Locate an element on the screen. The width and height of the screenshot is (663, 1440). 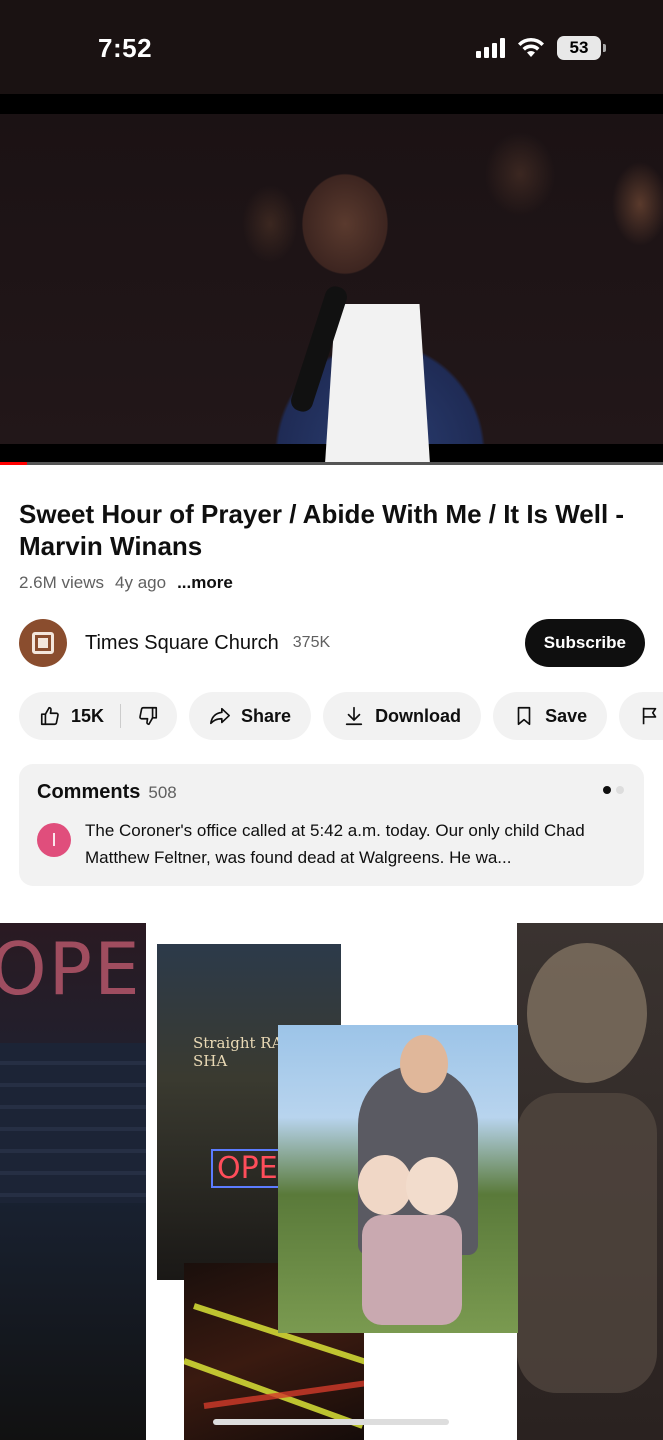
download-label: Download is located at coordinates (418, 715).